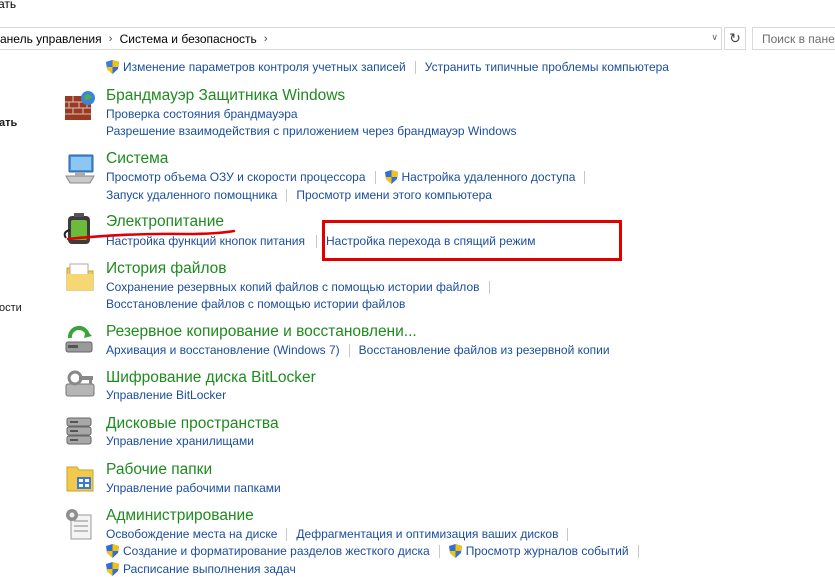  I want to click on troubleshoot-link: Устранить типичные проблемы компьютера, so click(547, 67).